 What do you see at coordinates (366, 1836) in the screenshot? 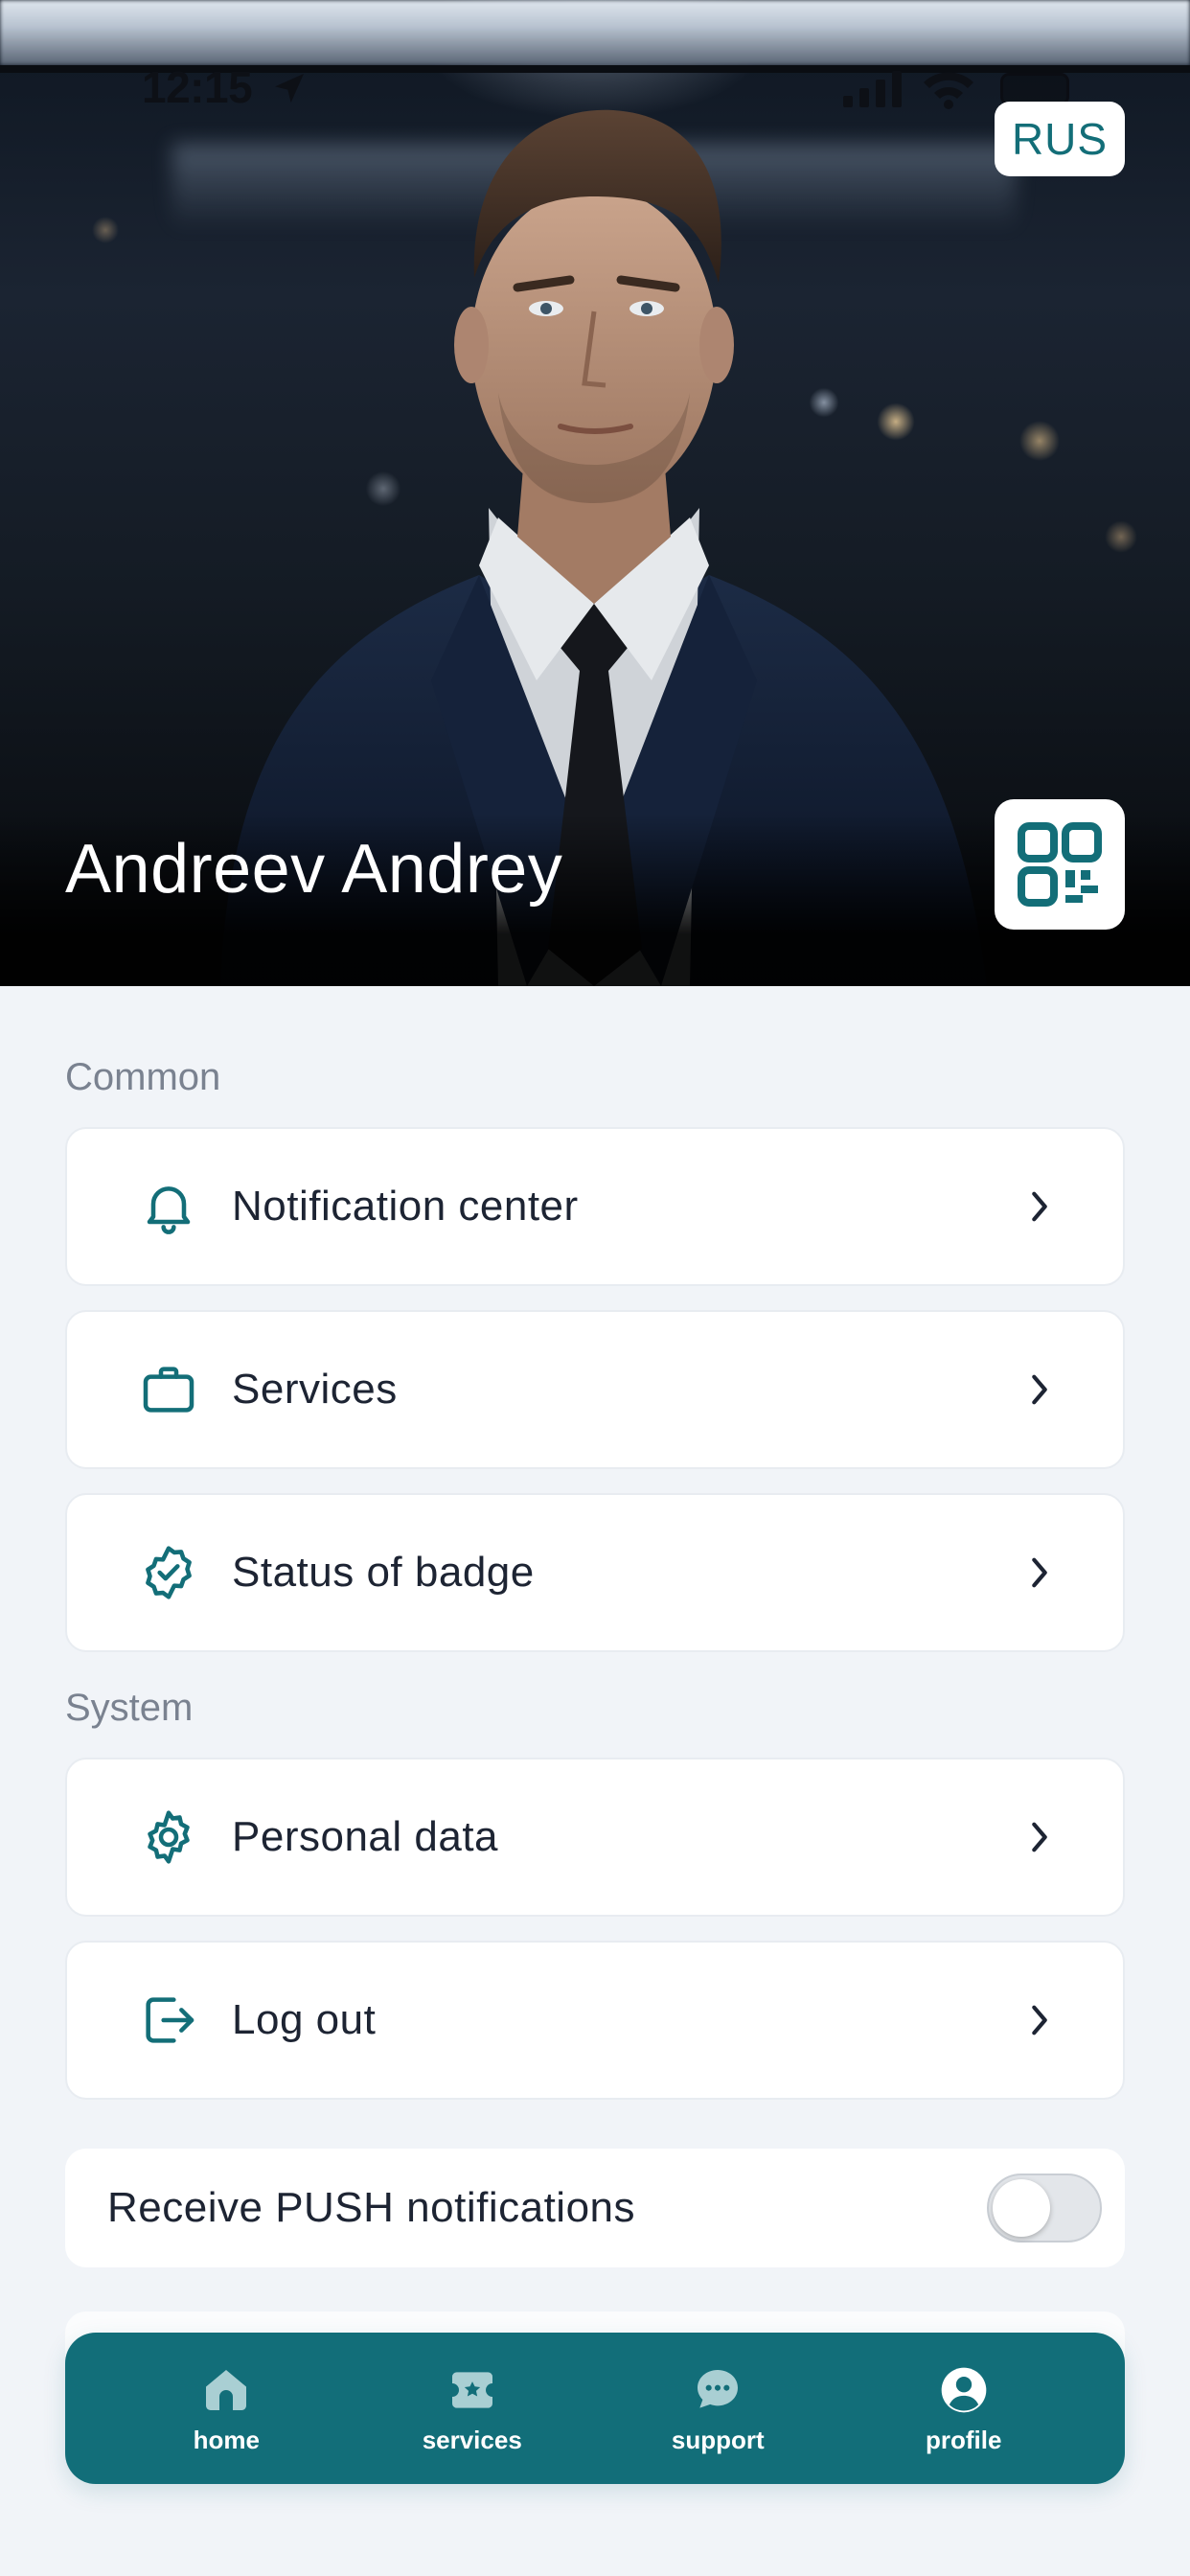
I see `menu-item-label: Personal data` at bounding box center [366, 1836].